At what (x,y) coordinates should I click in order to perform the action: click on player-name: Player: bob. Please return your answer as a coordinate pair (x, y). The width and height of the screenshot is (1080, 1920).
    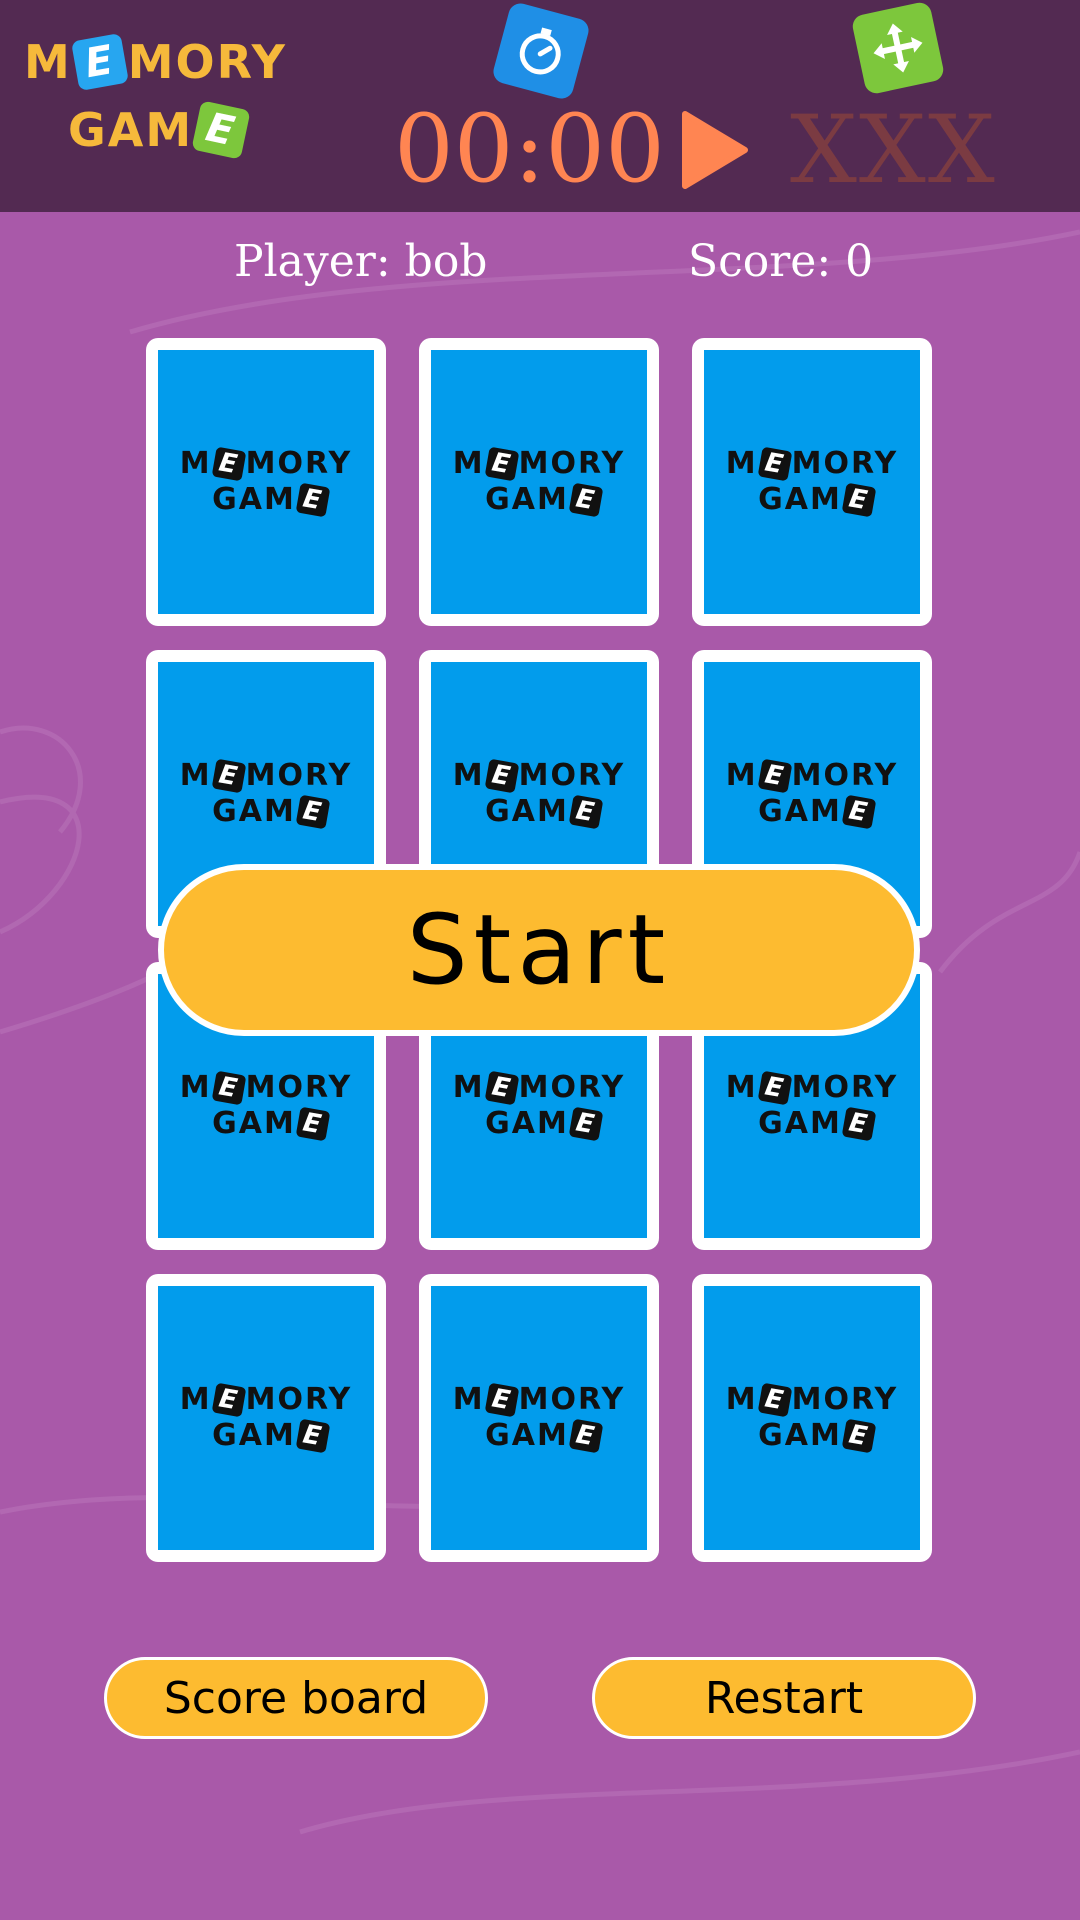
    Looking at the image, I should click on (361, 261).